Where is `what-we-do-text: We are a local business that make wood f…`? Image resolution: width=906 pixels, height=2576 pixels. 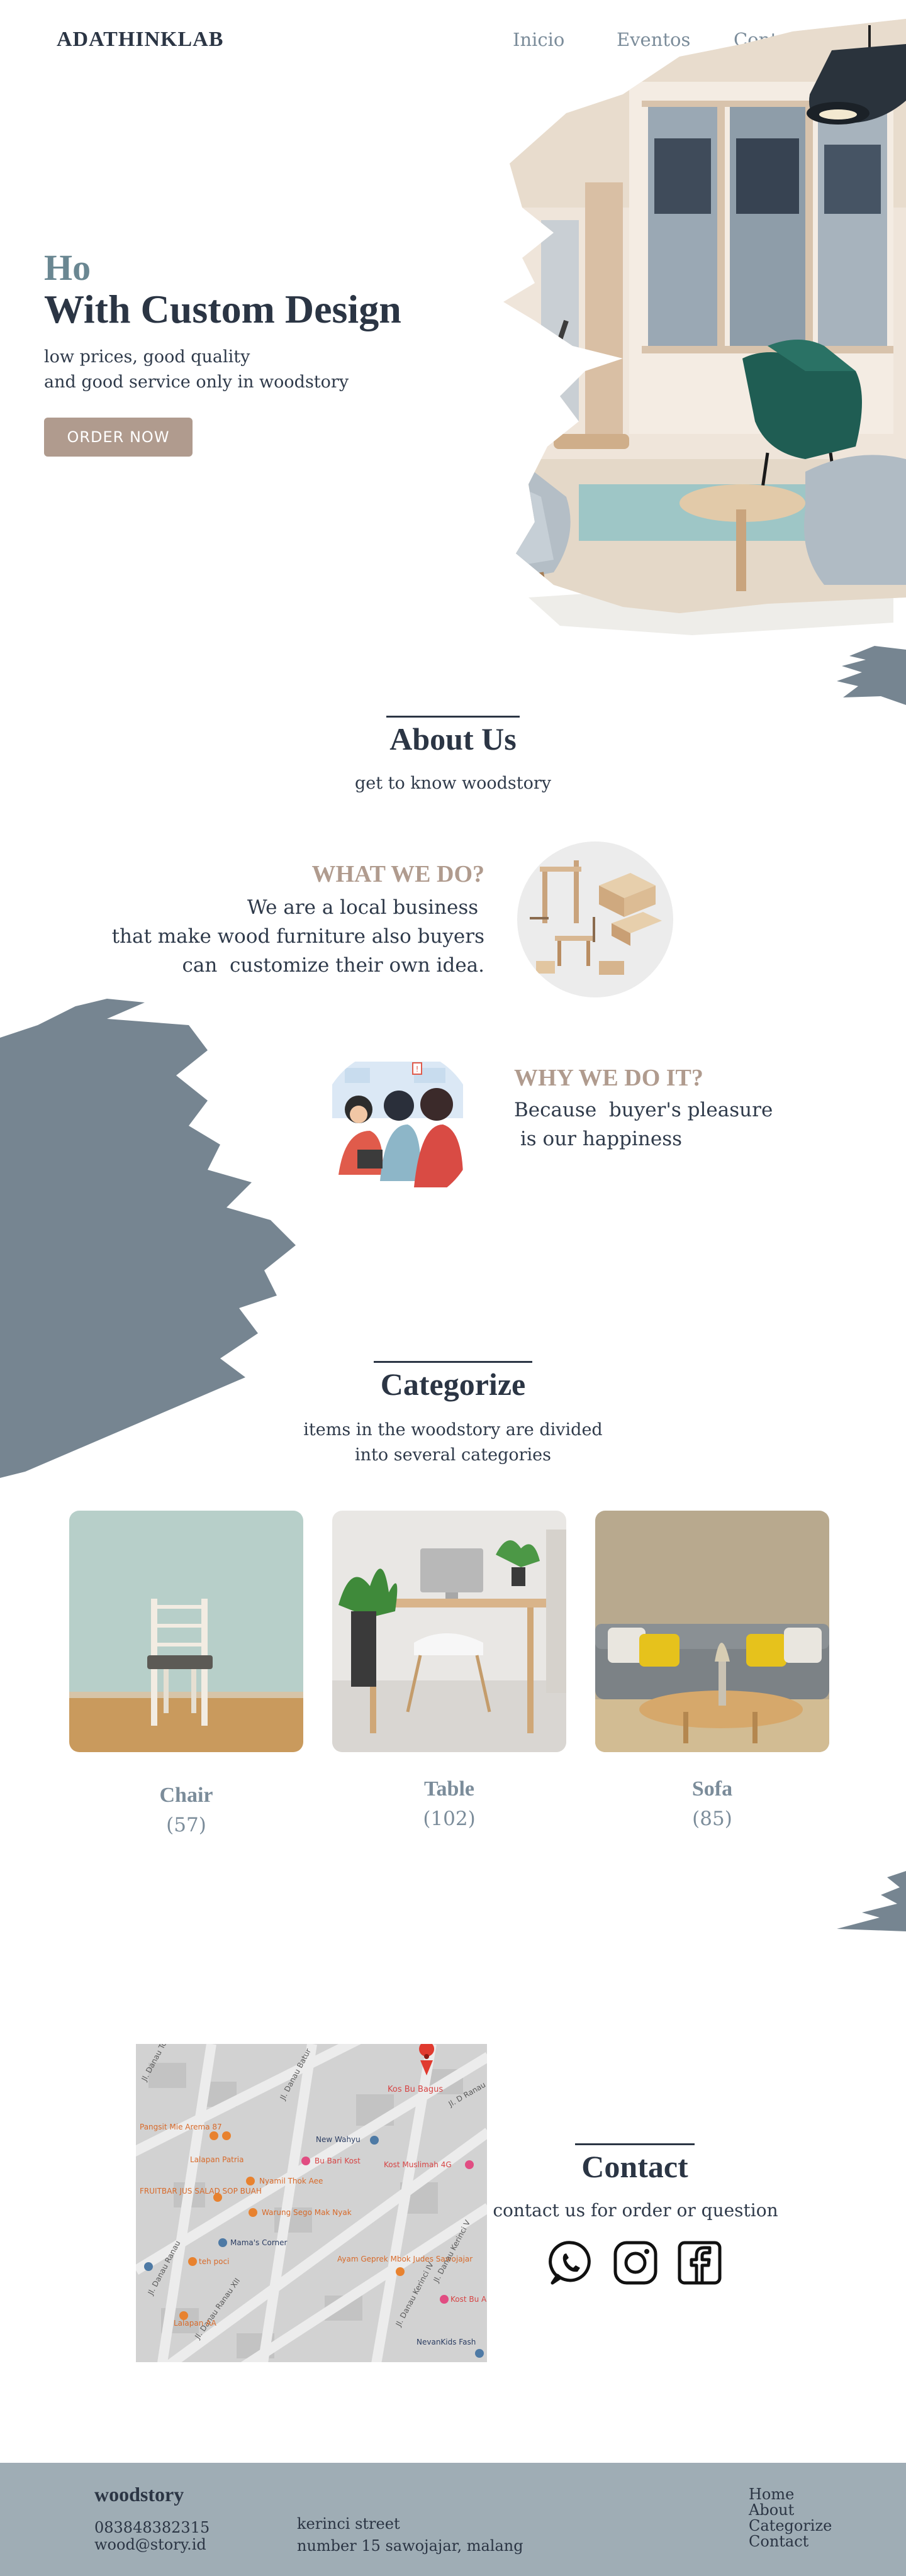
what-we-do-text: We are a local business that make wood f… is located at coordinates (297, 936).